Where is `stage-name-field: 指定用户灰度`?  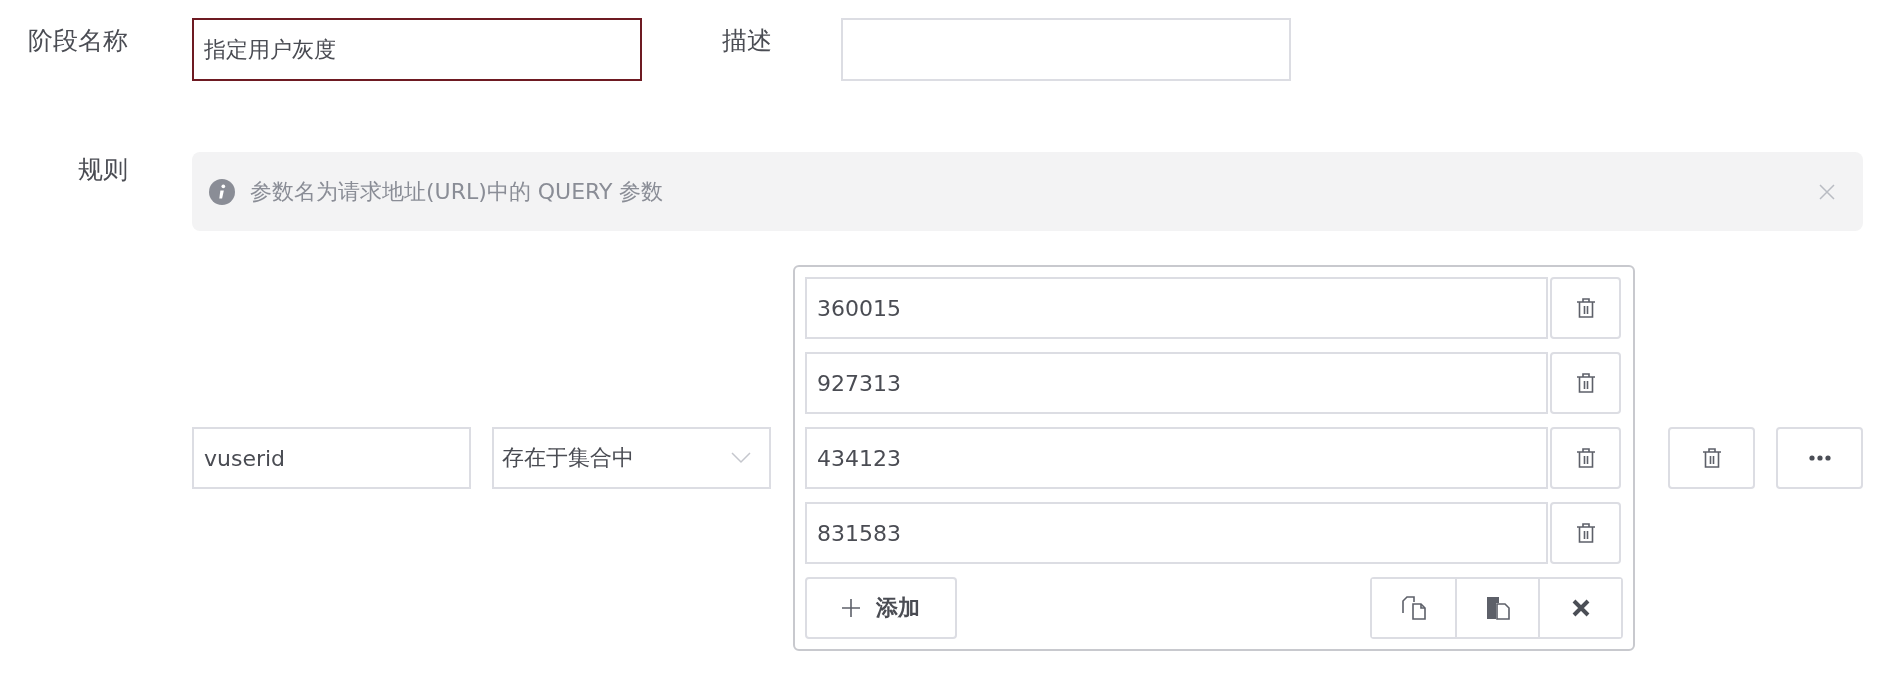 stage-name-field: 指定用户灰度 is located at coordinates (417, 49).